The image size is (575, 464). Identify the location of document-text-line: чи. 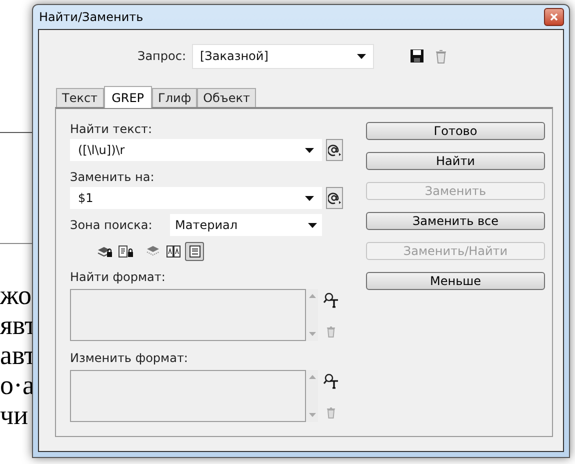
(15, 415).